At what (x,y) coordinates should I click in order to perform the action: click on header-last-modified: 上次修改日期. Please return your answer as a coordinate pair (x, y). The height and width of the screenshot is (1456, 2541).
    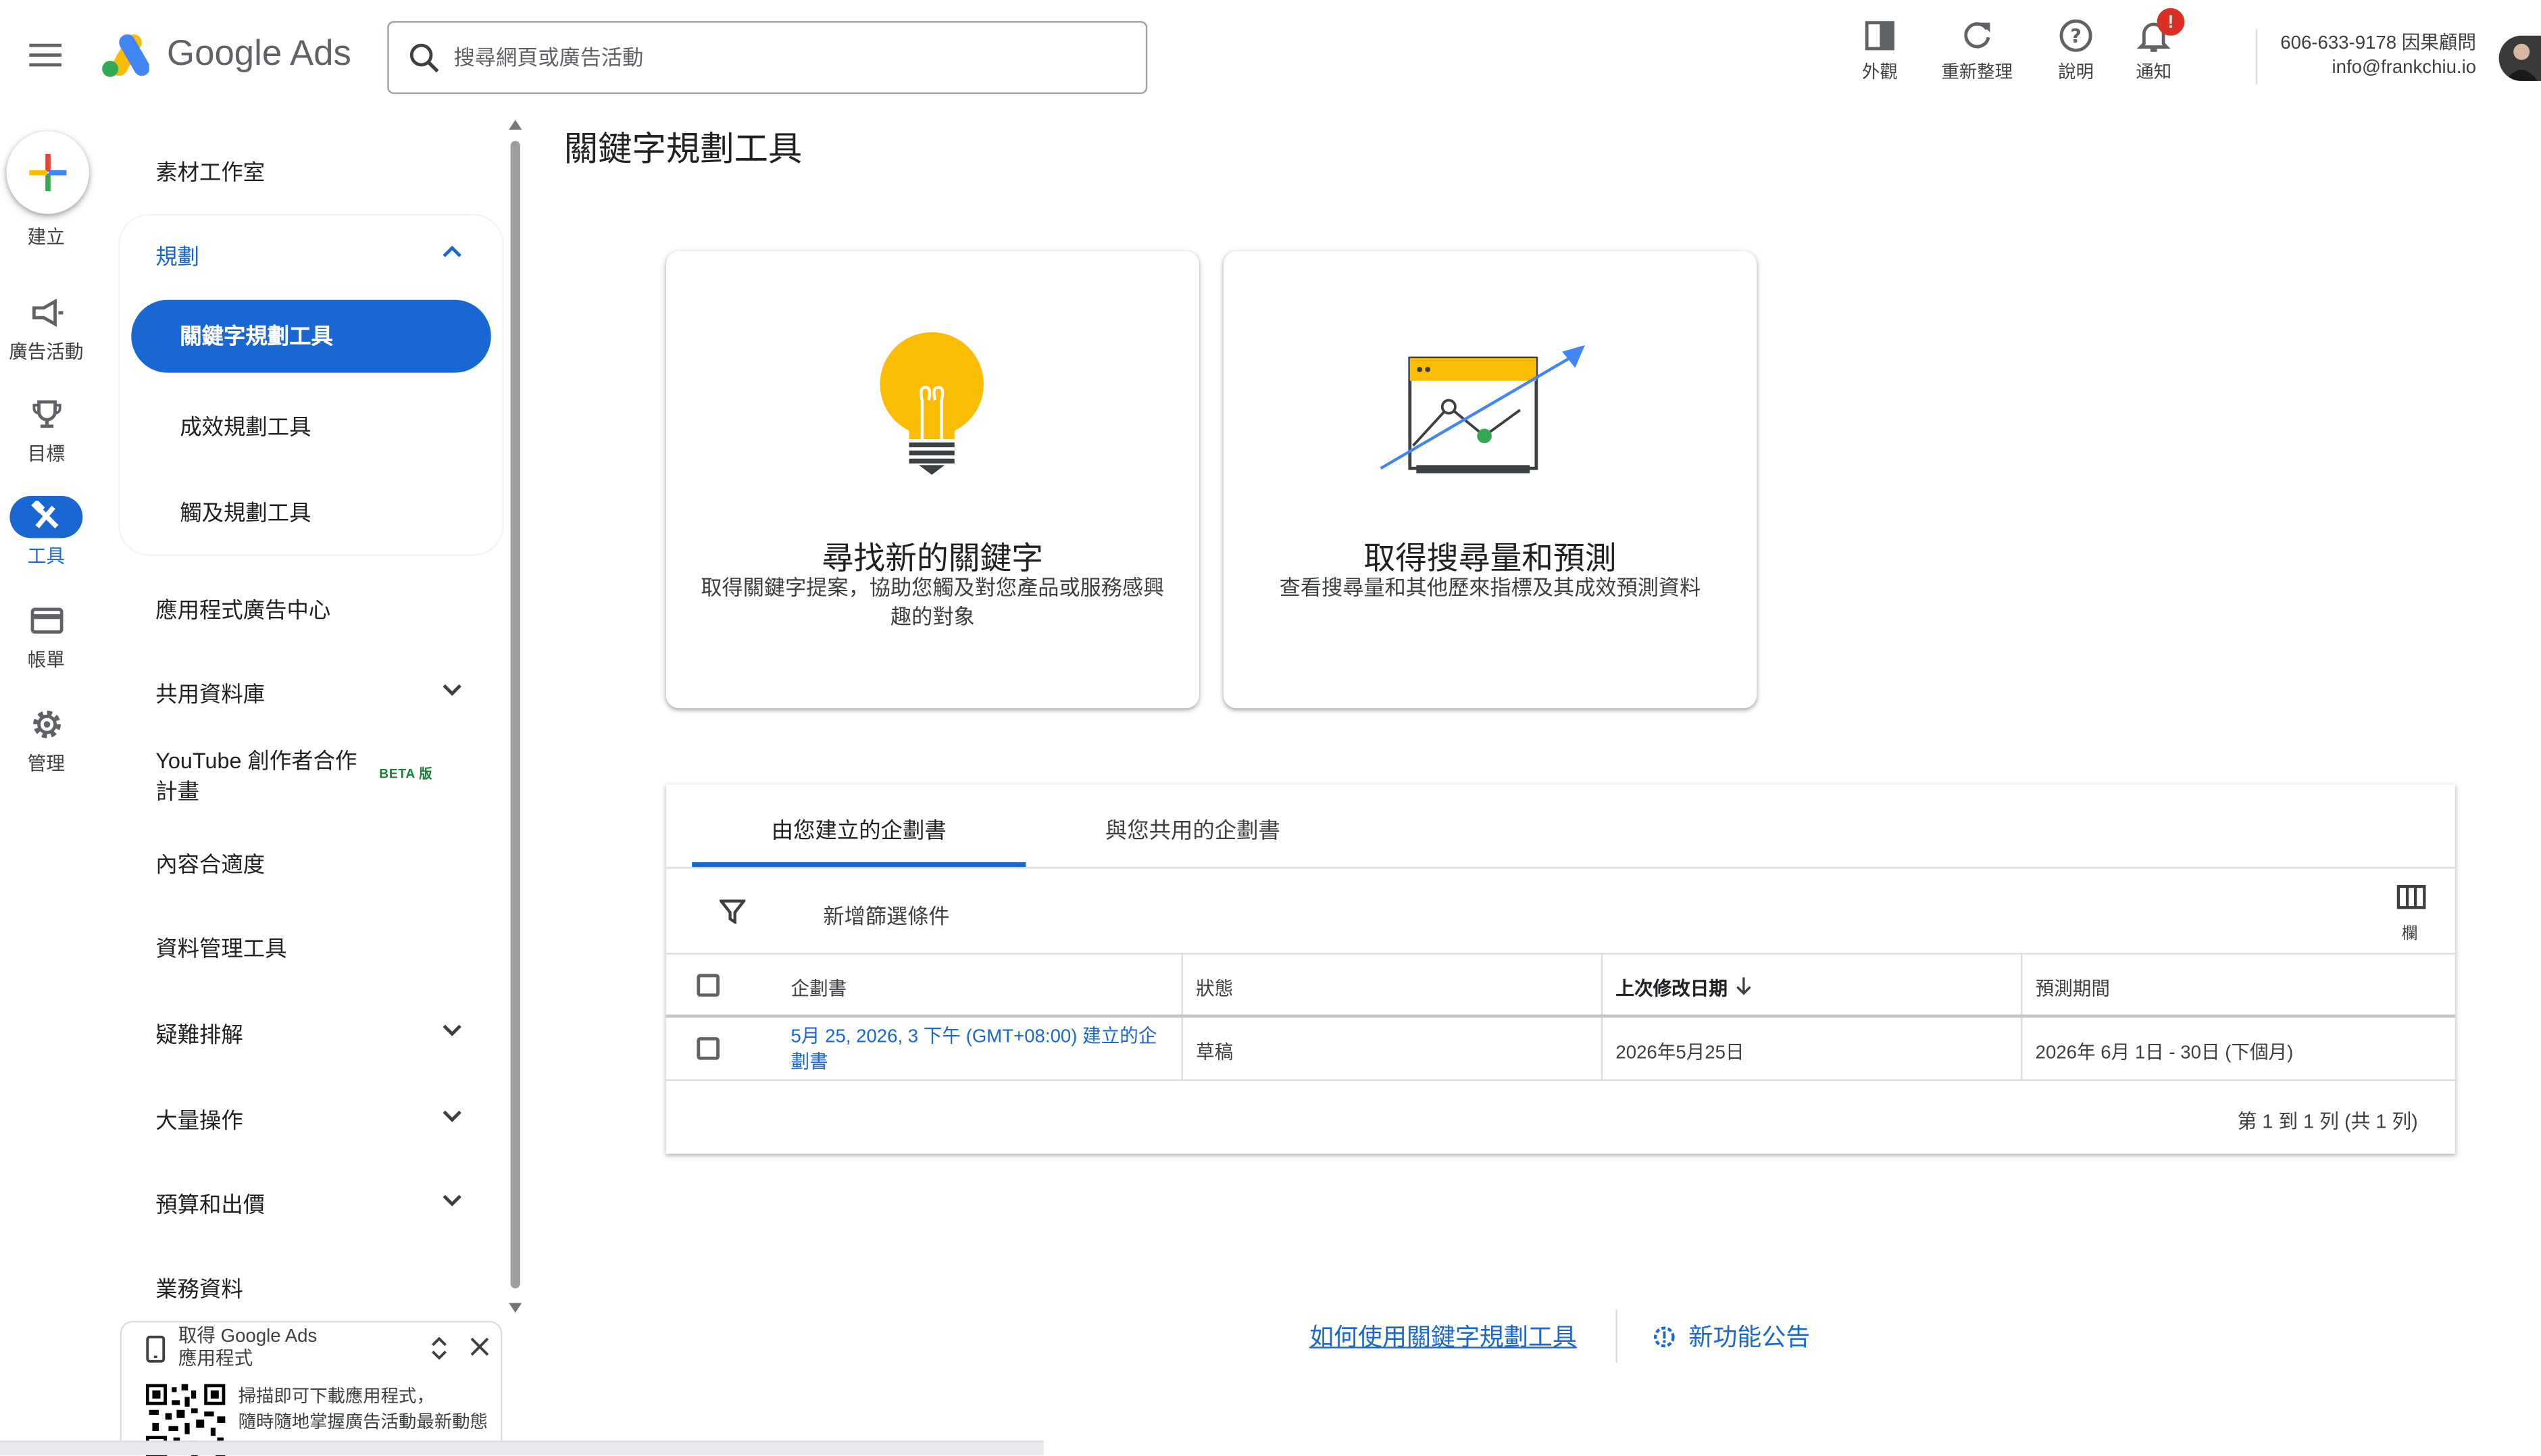
    Looking at the image, I should click on (1671, 988).